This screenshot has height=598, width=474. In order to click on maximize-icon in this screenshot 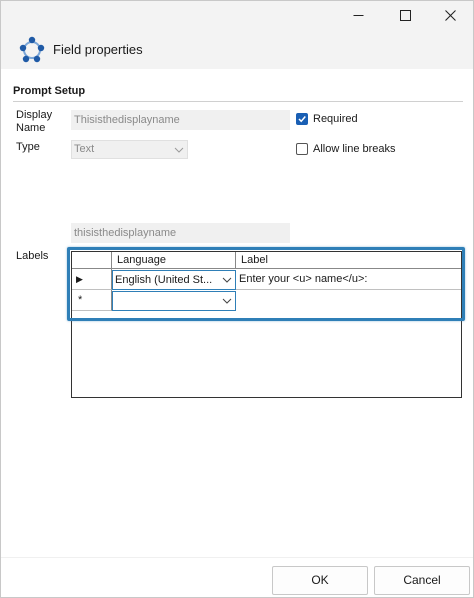, I will do `click(405, 15)`.